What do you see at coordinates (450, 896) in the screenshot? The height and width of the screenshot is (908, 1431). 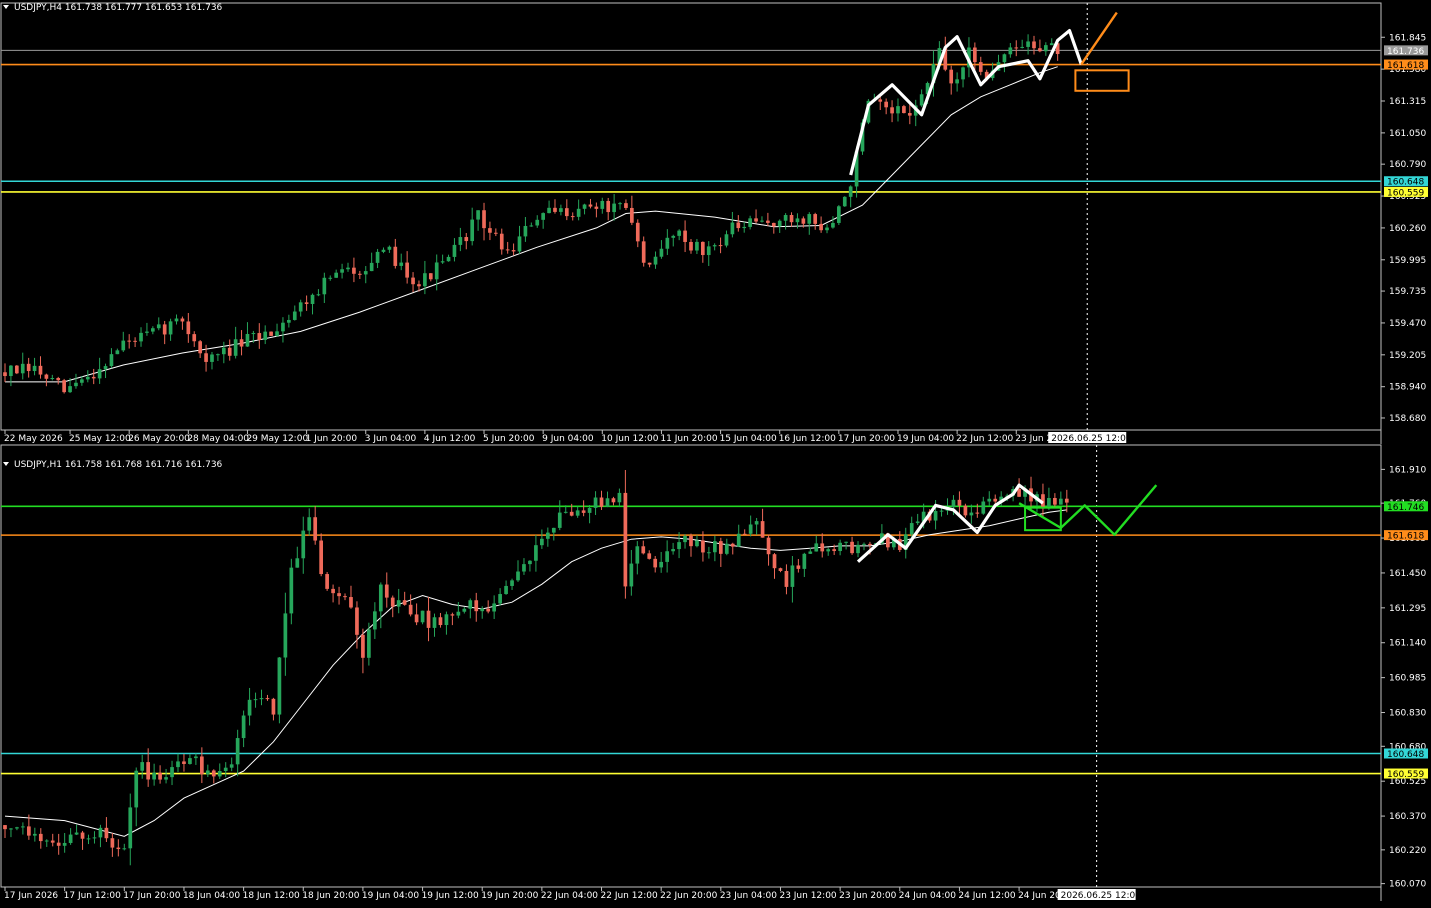 I see `h1-x-tick-label: 19 Jun 12:00` at bounding box center [450, 896].